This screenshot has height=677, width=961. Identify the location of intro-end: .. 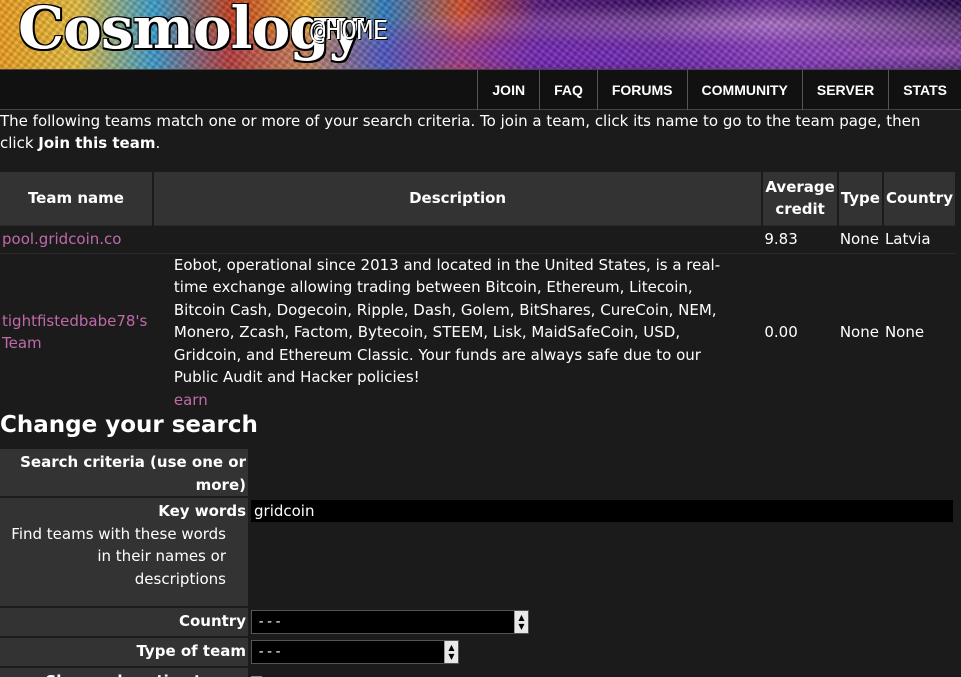
(158, 143).